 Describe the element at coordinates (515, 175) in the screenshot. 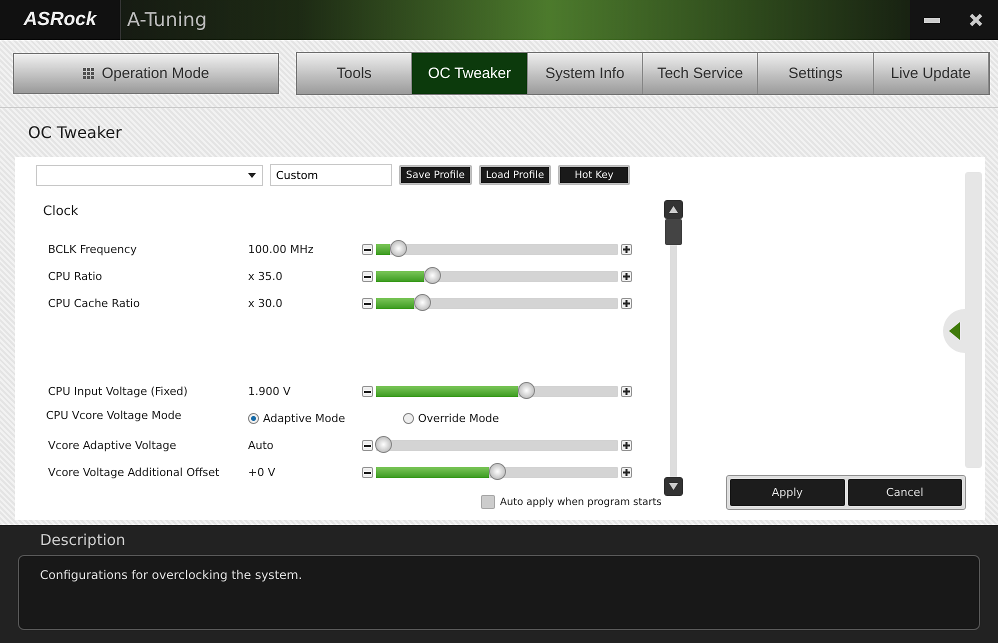

I see `profile-button: Load Profile` at that location.